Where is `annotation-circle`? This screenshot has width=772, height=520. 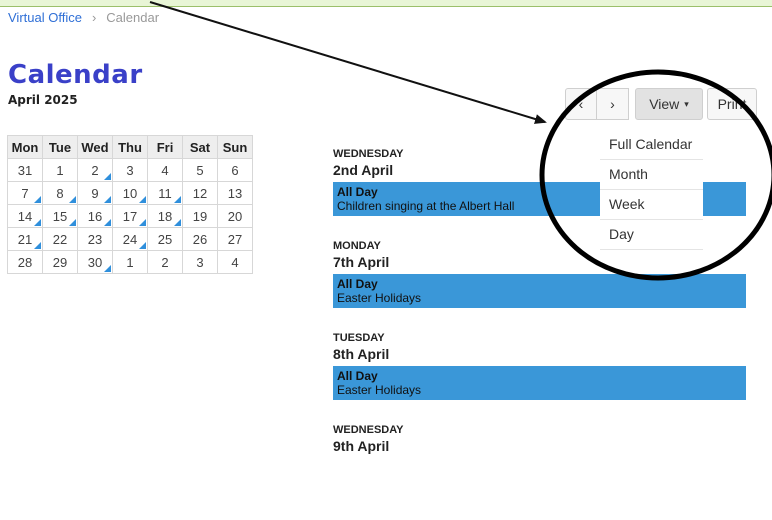 annotation-circle is located at coordinates (655, 175).